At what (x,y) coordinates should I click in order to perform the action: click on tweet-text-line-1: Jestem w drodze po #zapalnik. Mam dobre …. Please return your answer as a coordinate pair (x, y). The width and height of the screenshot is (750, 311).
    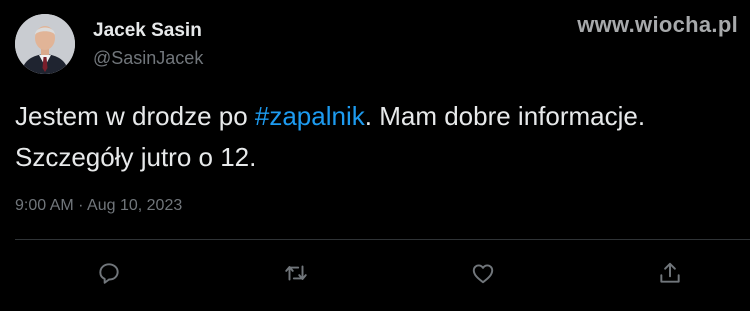
    Looking at the image, I should click on (380, 116).